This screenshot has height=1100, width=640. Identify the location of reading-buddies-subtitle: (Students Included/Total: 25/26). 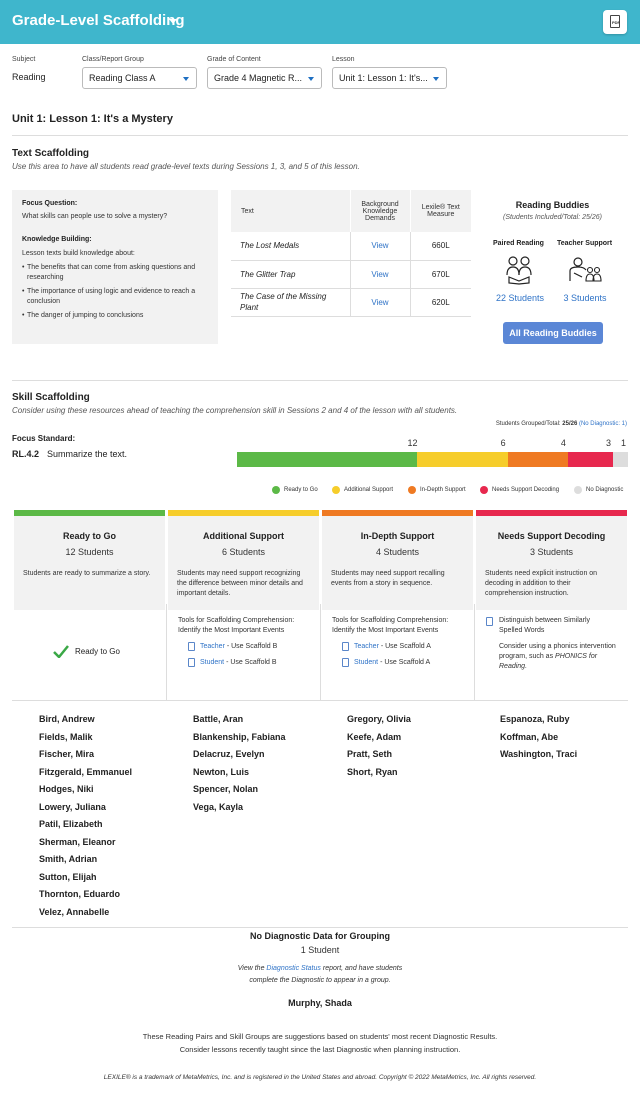
(552, 217).